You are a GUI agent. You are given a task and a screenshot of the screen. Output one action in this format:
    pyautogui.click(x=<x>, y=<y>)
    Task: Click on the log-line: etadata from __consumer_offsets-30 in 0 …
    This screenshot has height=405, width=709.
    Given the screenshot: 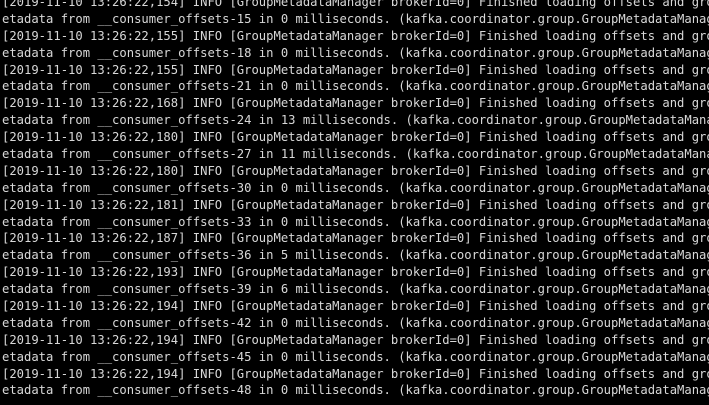 What is the action you would take?
    pyautogui.click(x=355, y=187)
    